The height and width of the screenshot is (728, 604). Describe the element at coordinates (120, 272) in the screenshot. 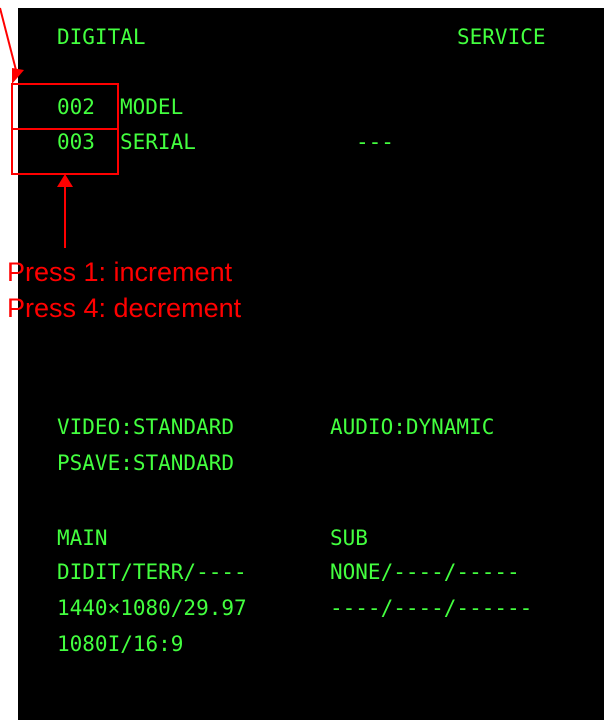

I see `annotation-increment-text: Press 1: increment` at that location.